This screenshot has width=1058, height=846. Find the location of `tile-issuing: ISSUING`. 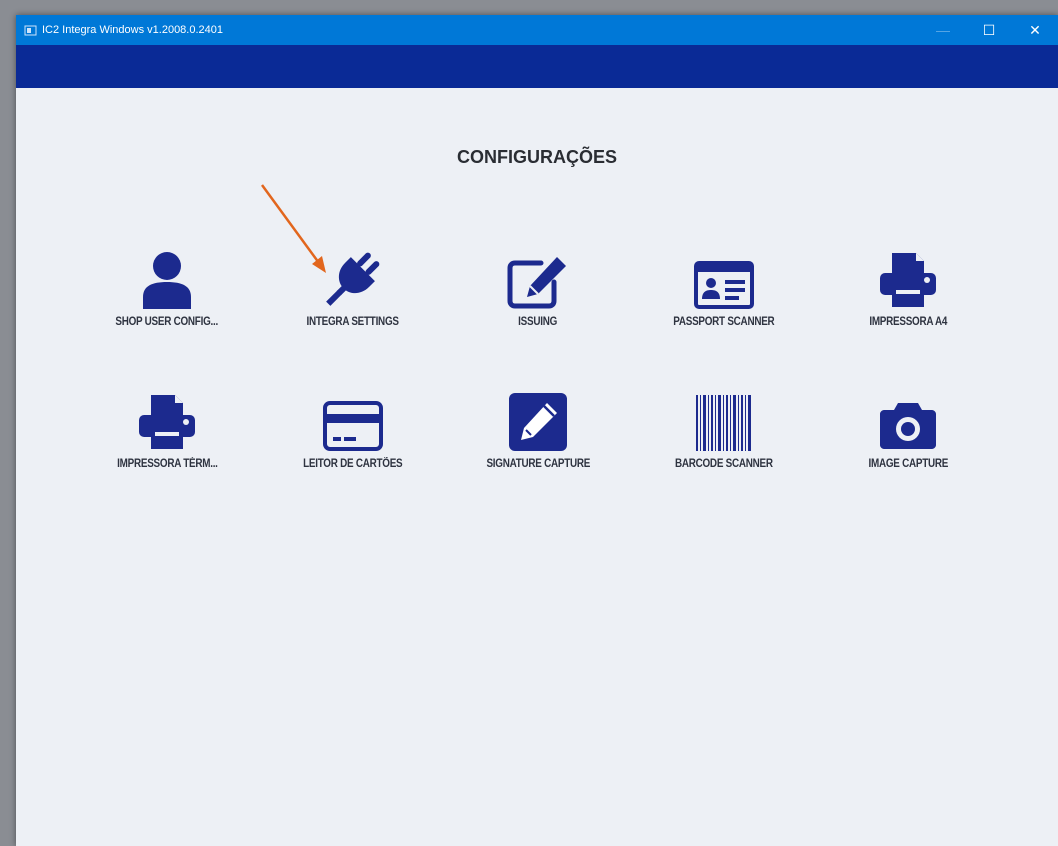

tile-issuing: ISSUING is located at coordinates (538, 293).